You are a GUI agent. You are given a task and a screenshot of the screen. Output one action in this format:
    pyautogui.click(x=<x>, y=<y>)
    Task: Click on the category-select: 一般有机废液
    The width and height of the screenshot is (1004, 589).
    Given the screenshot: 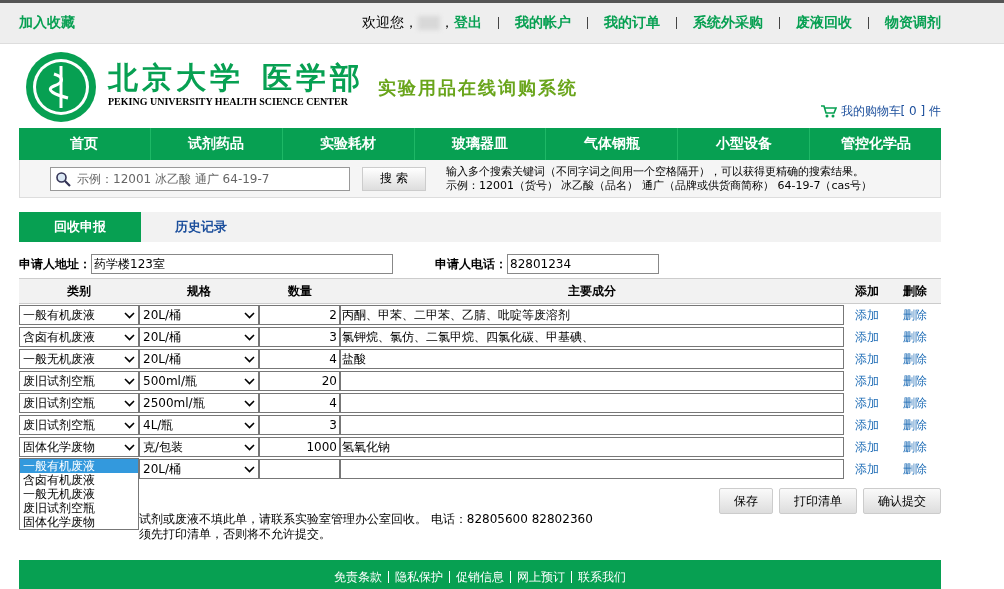 What is the action you would take?
    pyautogui.click(x=79, y=315)
    